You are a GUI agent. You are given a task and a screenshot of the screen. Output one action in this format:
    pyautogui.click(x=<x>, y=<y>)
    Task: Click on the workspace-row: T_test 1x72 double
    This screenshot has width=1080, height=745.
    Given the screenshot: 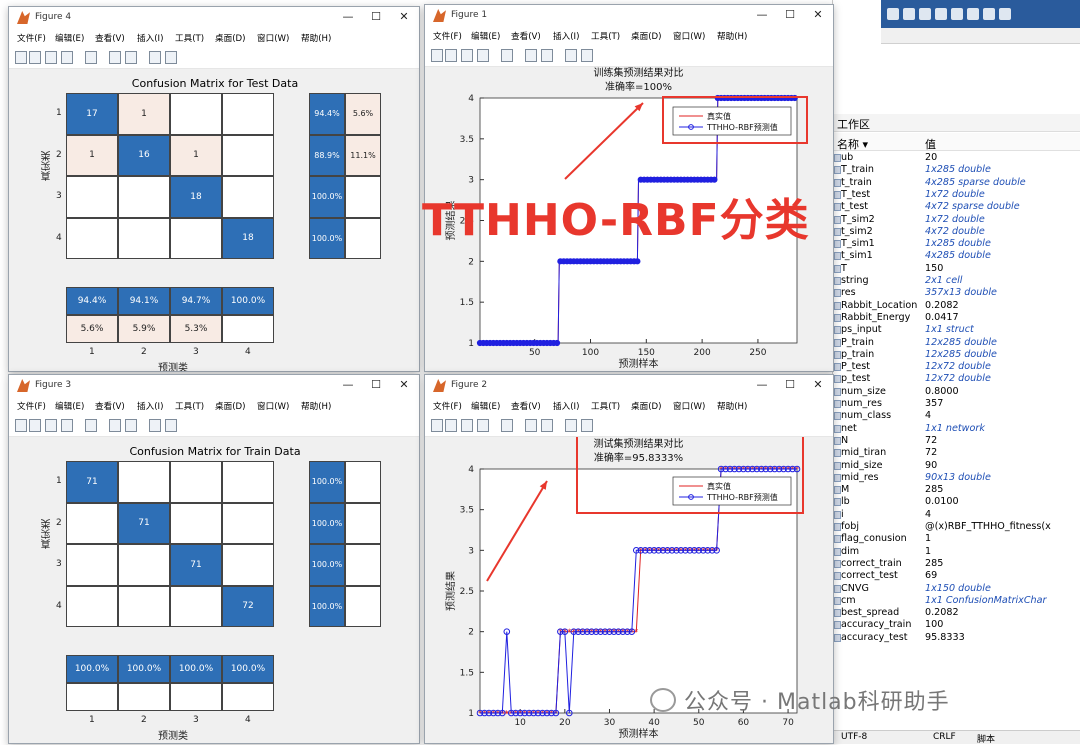 What is the action you would take?
    pyautogui.click(x=956, y=195)
    